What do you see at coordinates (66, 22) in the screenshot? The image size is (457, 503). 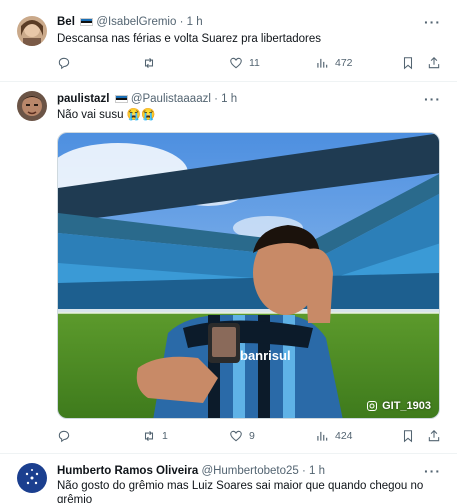 I see `display-name: Bel` at bounding box center [66, 22].